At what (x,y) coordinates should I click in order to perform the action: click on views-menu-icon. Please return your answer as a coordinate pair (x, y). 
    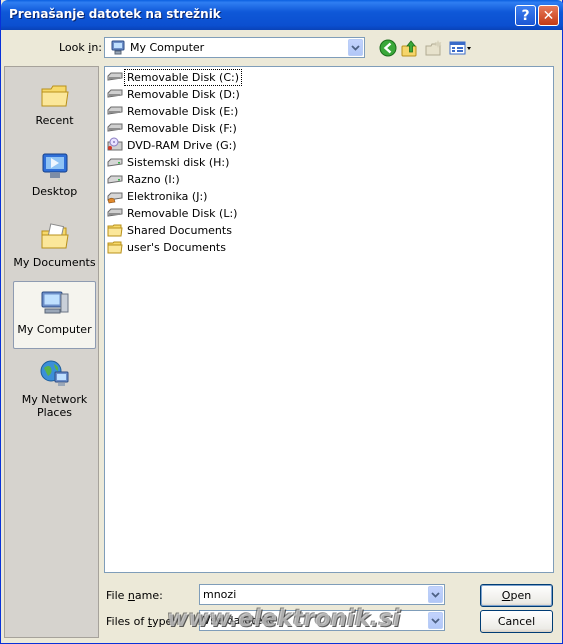
    Looking at the image, I should click on (461, 48).